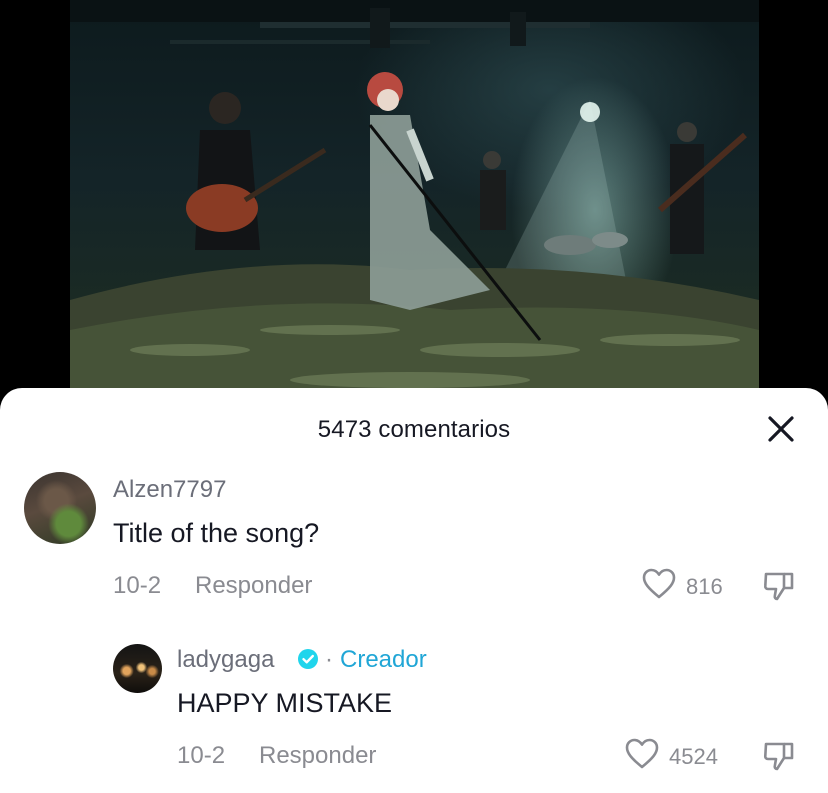  What do you see at coordinates (693, 756) in the screenshot?
I see `like-count: 4524` at bounding box center [693, 756].